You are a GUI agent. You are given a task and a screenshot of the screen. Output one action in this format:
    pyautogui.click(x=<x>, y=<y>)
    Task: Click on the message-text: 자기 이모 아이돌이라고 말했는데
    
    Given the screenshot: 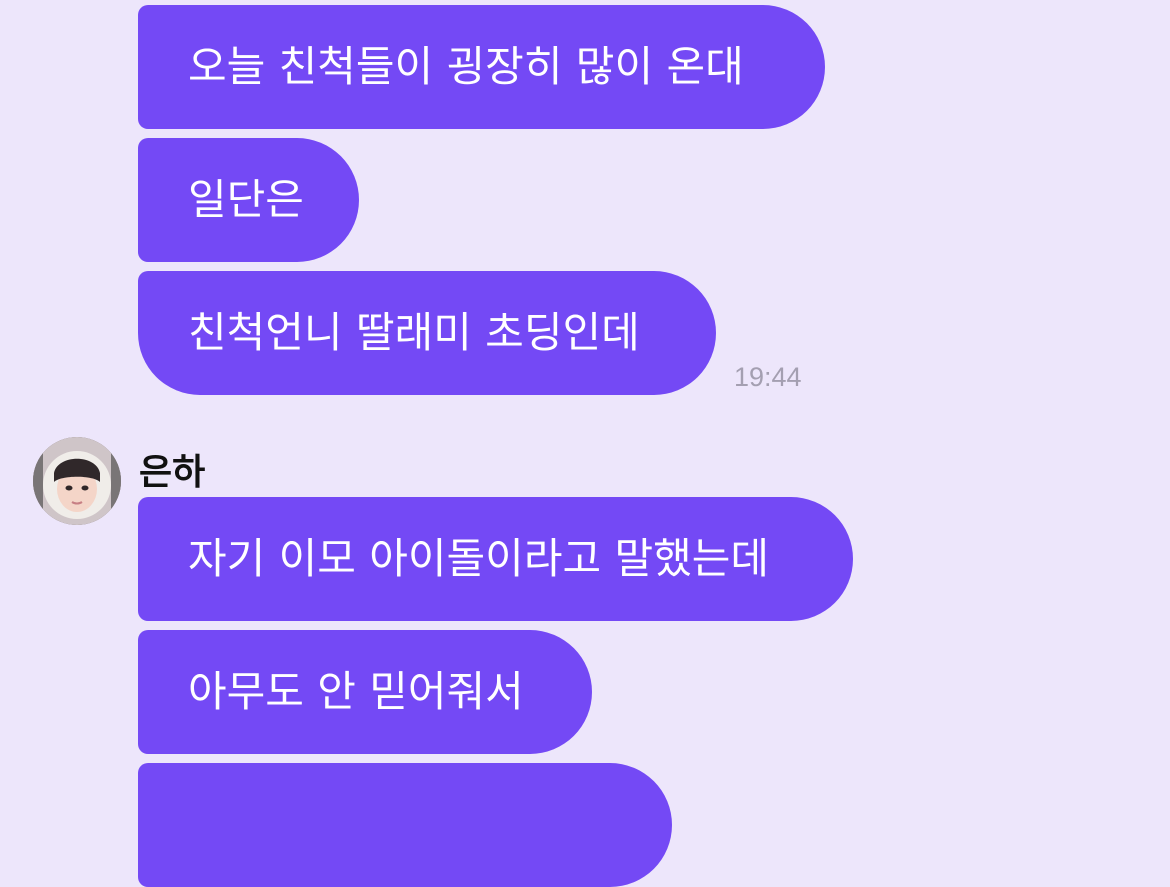 What is the action you would take?
    pyautogui.click(x=479, y=558)
    